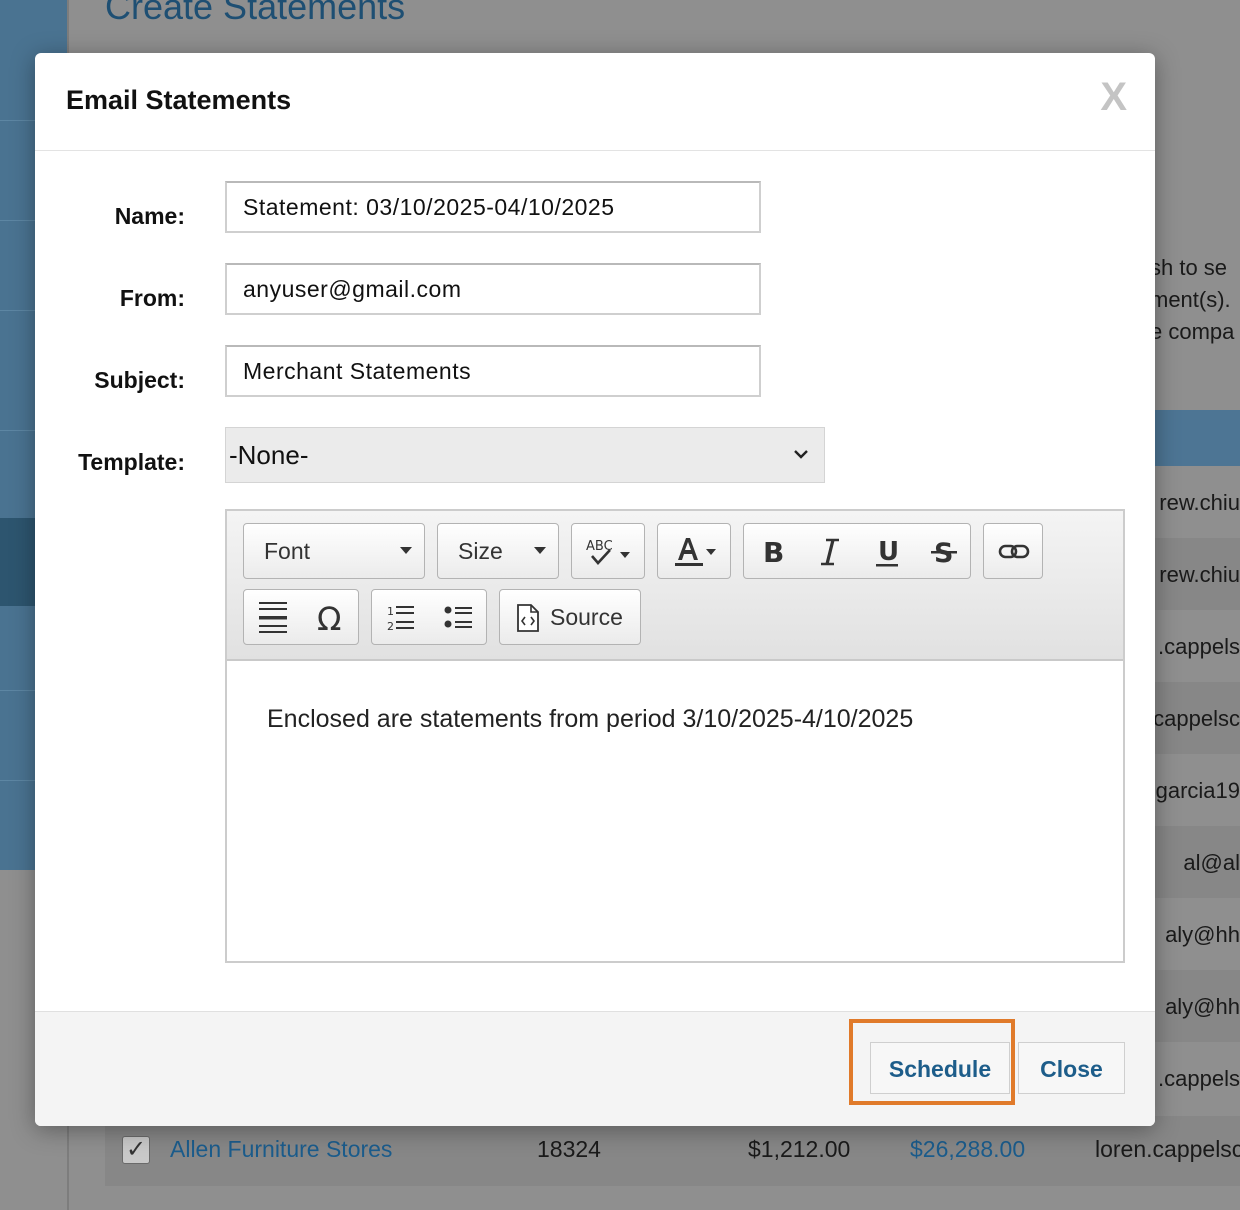 The height and width of the screenshot is (1210, 1240). Describe the element at coordinates (498, 551) in the screenshot. I see `size-dropdown: Size` at that location.